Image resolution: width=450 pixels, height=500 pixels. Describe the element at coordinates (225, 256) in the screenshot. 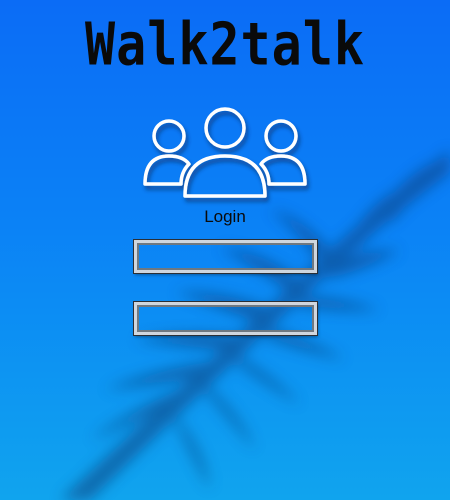

I see `username-input` at that location.